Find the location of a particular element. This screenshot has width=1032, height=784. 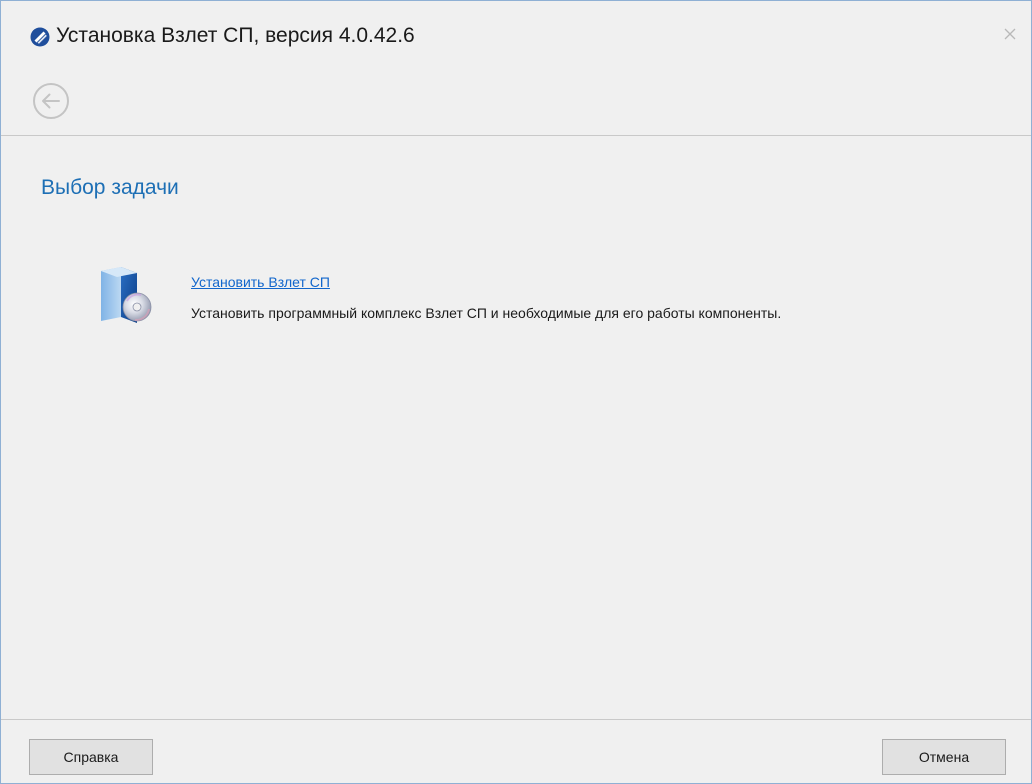

navigation-bar is located at coordinates (516, 103).